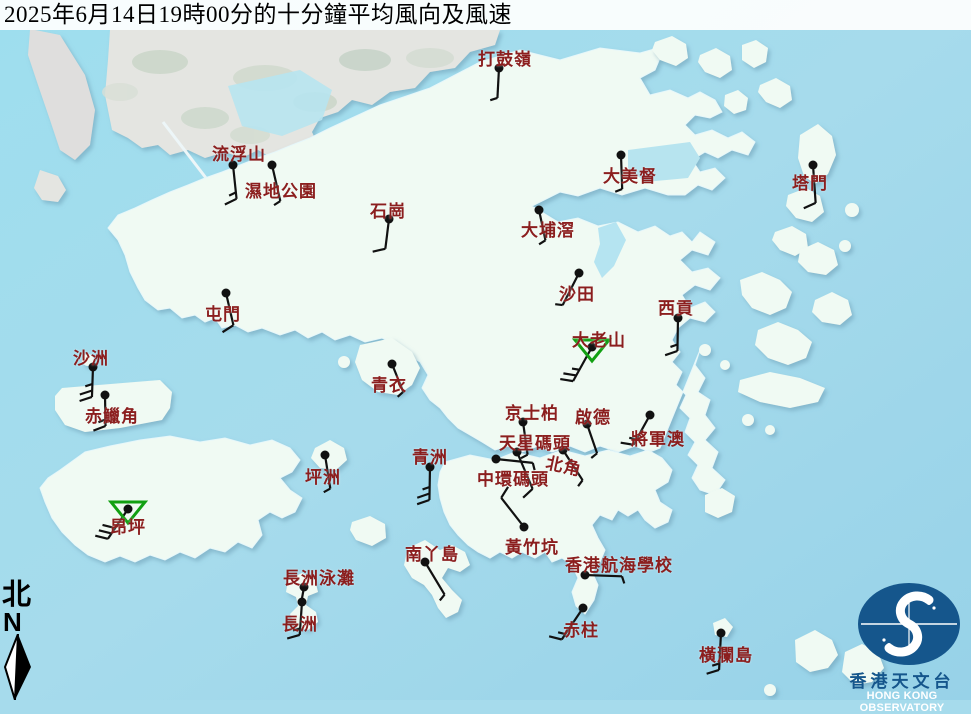  What do you see at coordinates (112, 416) in the screenshot?
I see `station-label-chek-lap-kok: 赤鱲角` at bounding box center [112, 416].